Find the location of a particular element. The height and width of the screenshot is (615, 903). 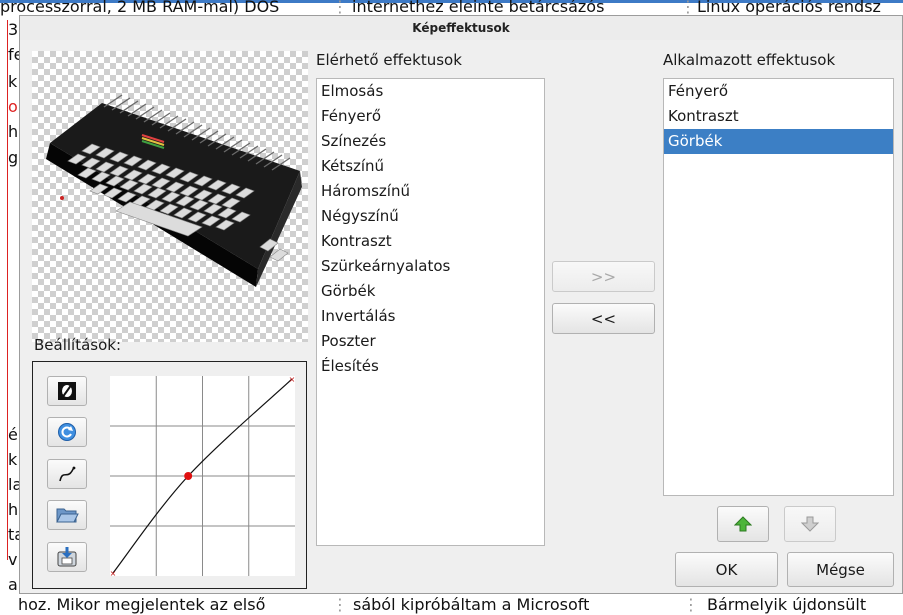

reset-curve-icon is located at coordinates (67, 432).